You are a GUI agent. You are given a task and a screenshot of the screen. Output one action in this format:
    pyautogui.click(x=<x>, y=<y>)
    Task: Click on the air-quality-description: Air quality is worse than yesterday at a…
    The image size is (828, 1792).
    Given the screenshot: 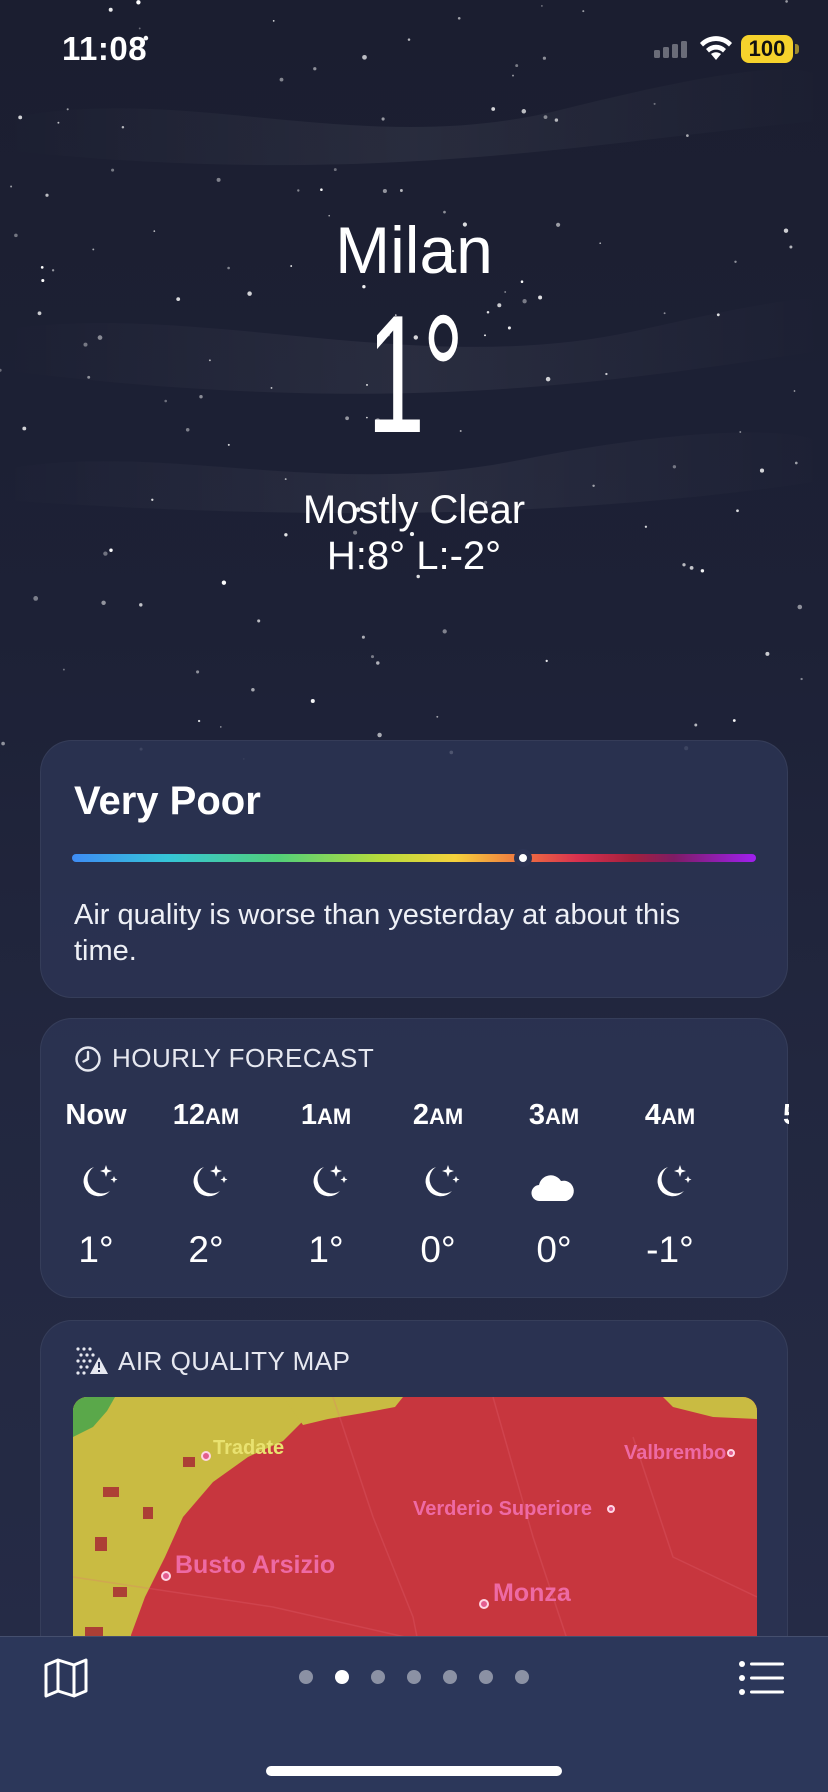 What is the action you would take?
    pyautogui.click(x=377, y=933)
    